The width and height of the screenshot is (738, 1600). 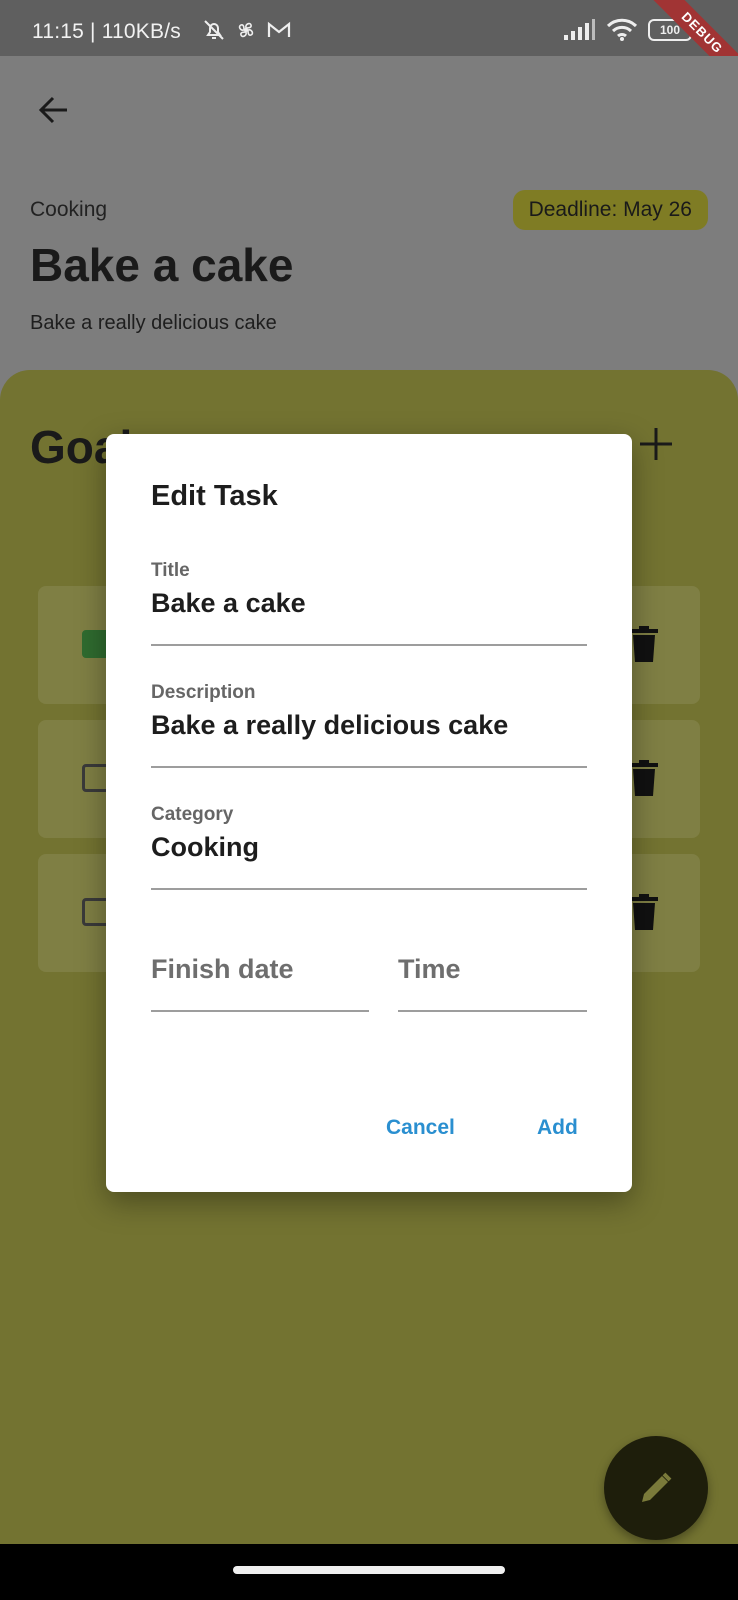 I want to click on title-field: Title Bake a cake, so click(x=369, y=603).